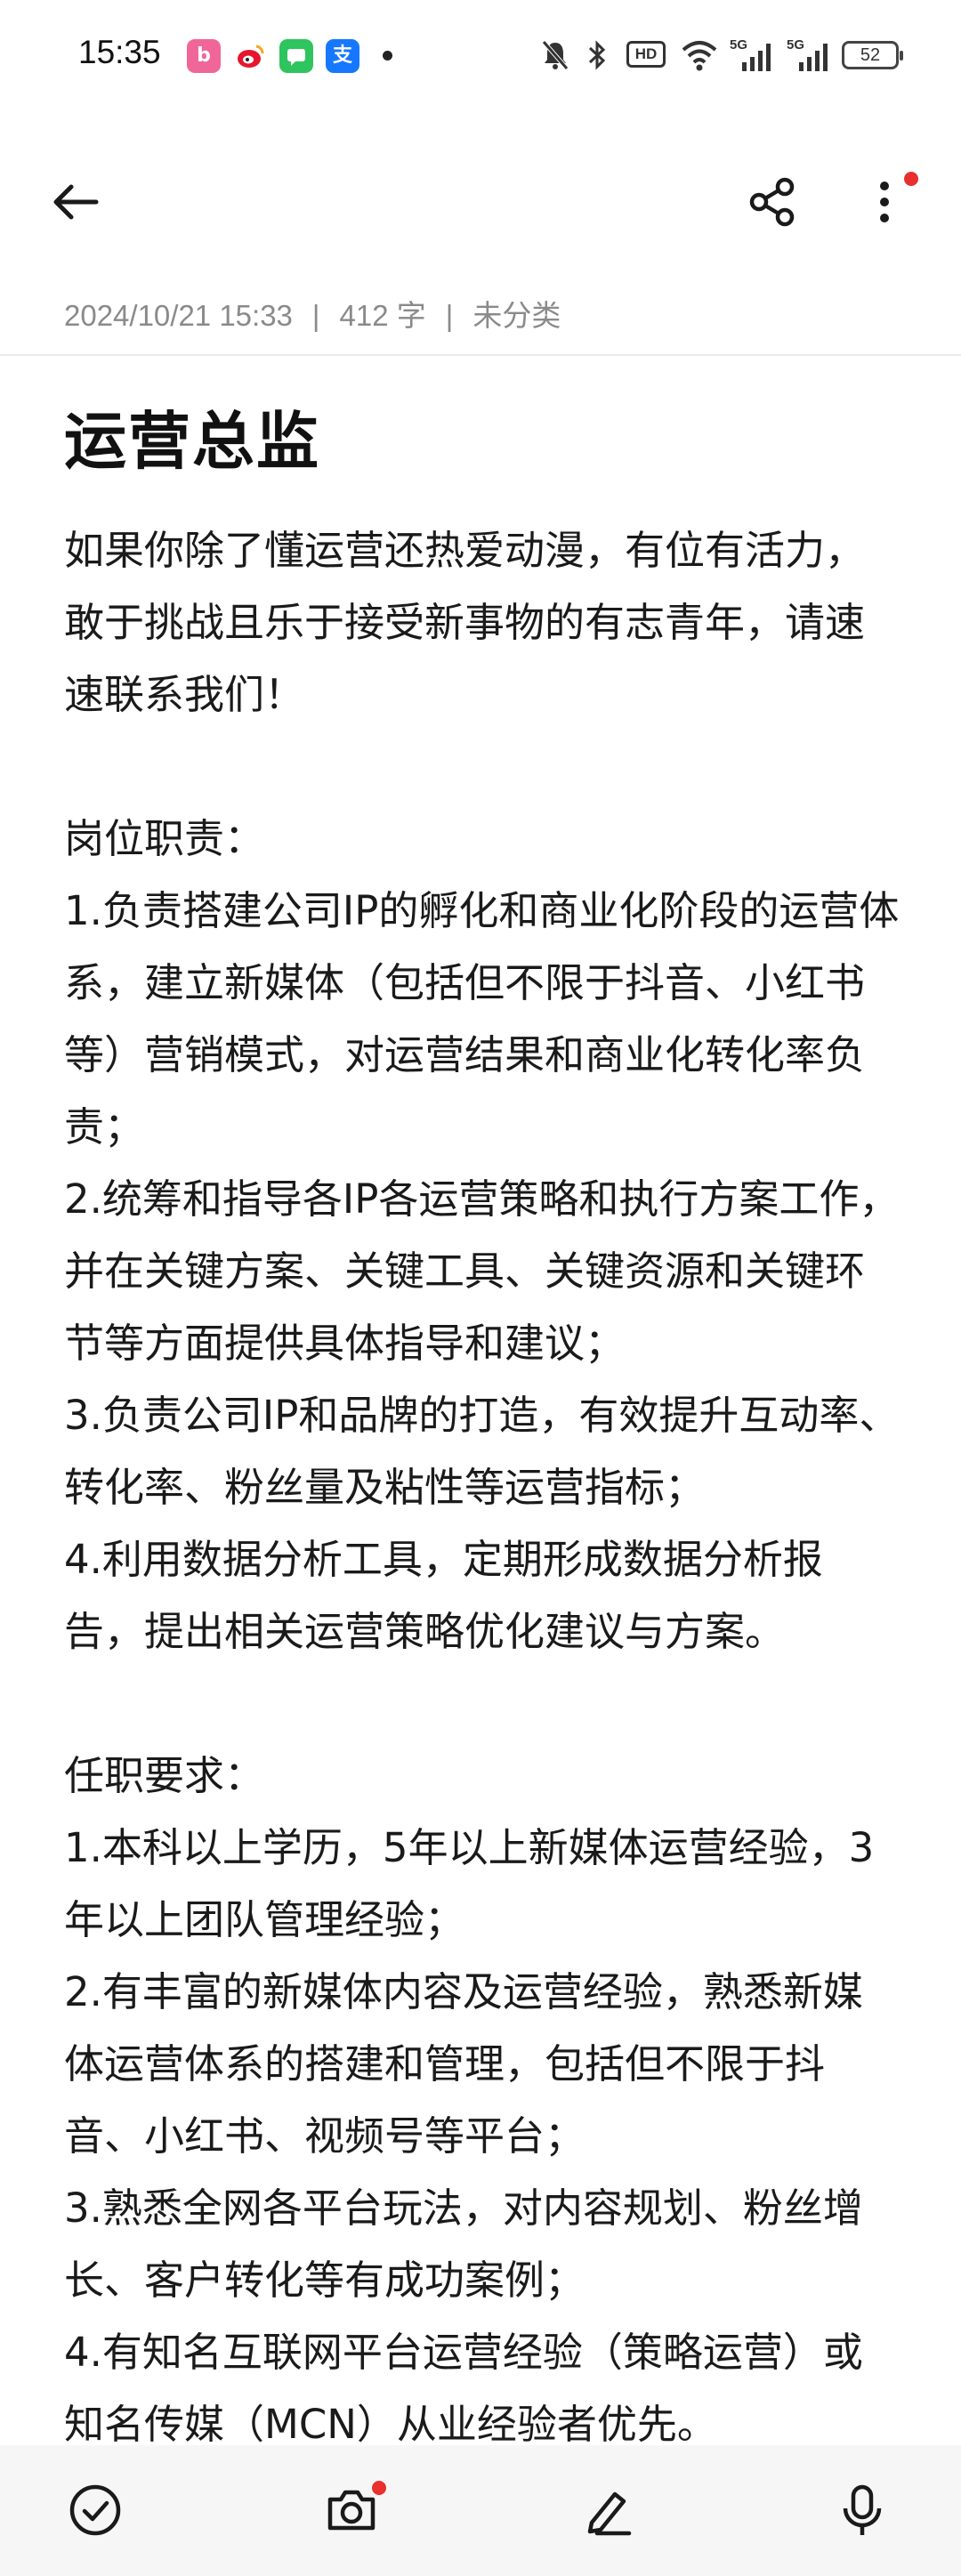  What do you see at coordinates (597, 55) in the screenshot?
I see `bluetooth-icon` at bounding box center [597, 55].